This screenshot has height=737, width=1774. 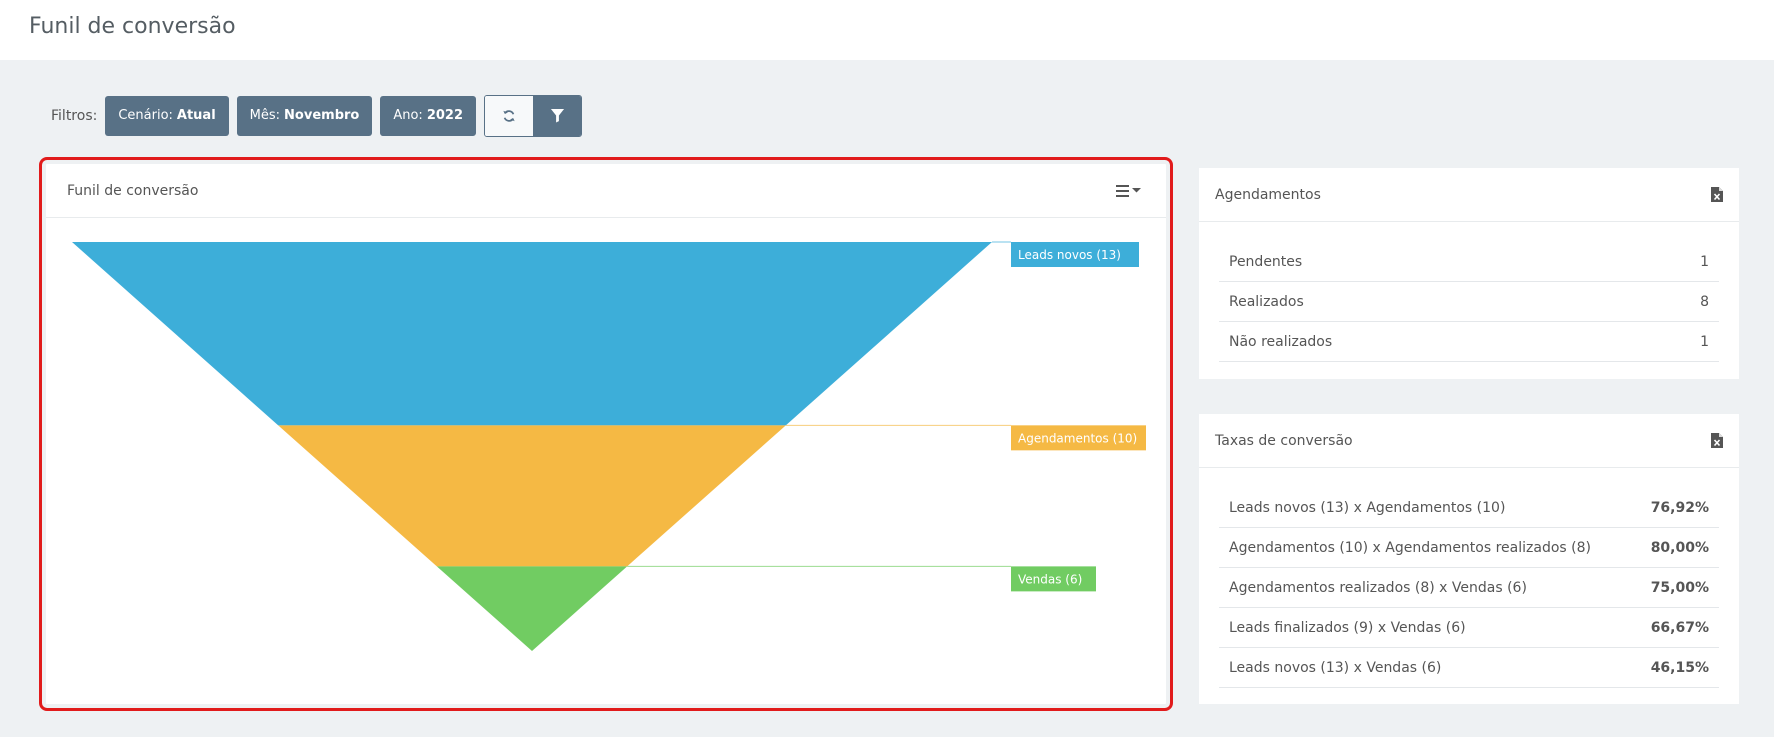 I want to click on filter-chip-ano: Ano: 2022, so click(x=428, y=115).